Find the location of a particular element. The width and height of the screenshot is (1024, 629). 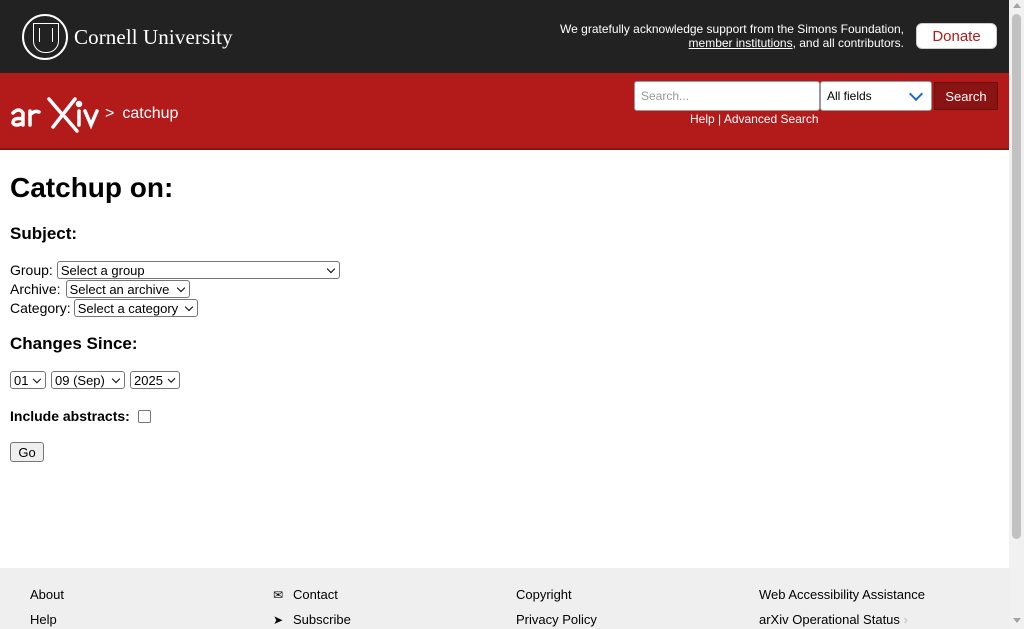

privacy-policy-link: Privacy Policy is located at coordinates (556, 619).